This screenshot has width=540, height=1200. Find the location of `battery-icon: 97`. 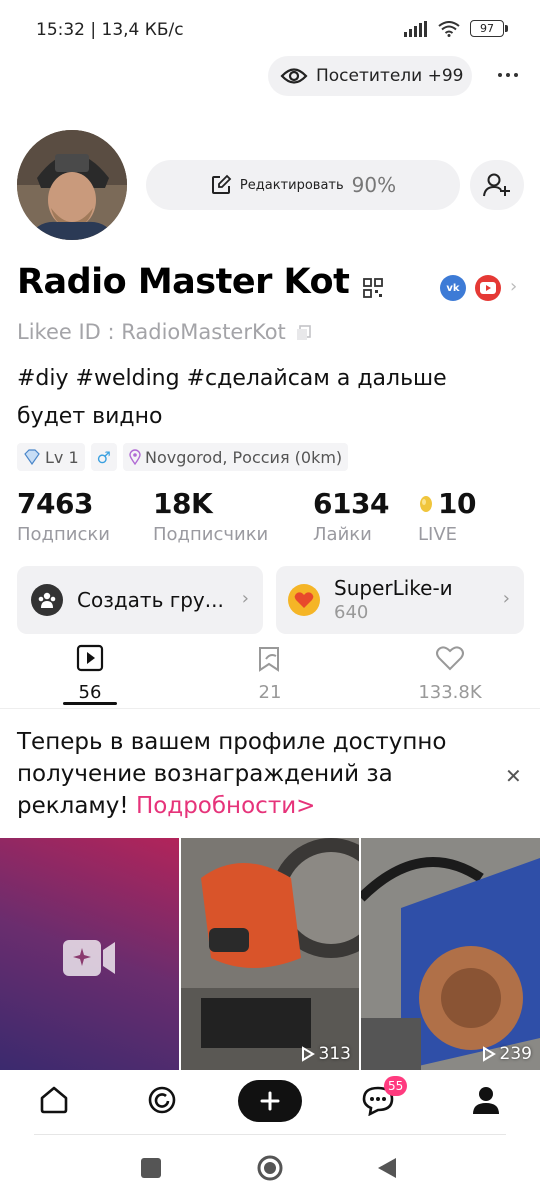

battery-icon: 97 is located at coordinates (489, 28).